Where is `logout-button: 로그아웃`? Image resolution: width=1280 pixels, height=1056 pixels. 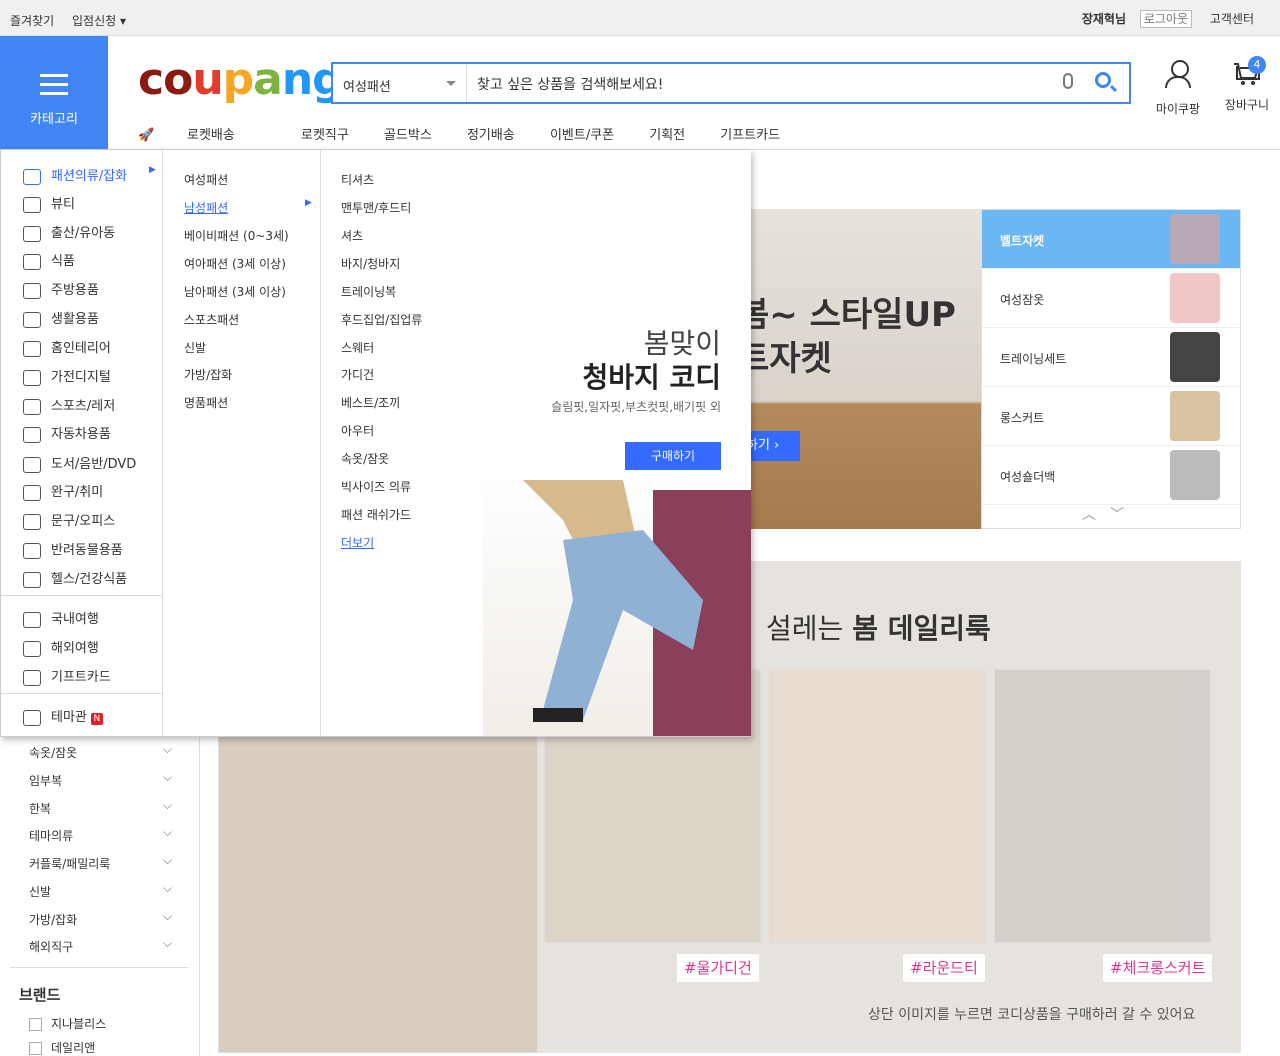 logout-button: 로그아웃 is located at coordinates (1165, 19).